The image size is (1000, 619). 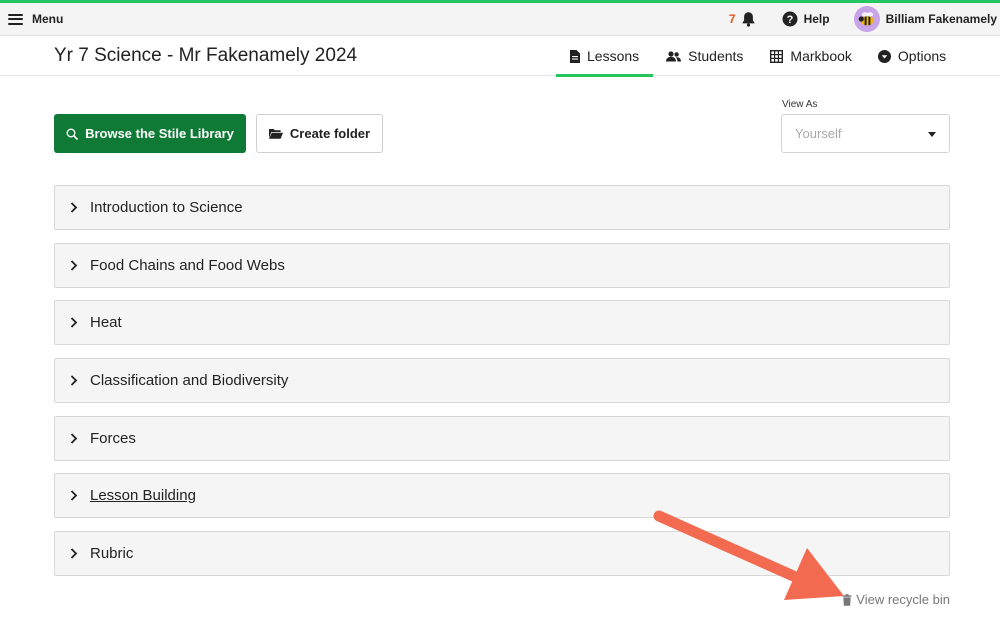 I want to click on tab-lessons-label: Lessons, so click(x=613, y=56).